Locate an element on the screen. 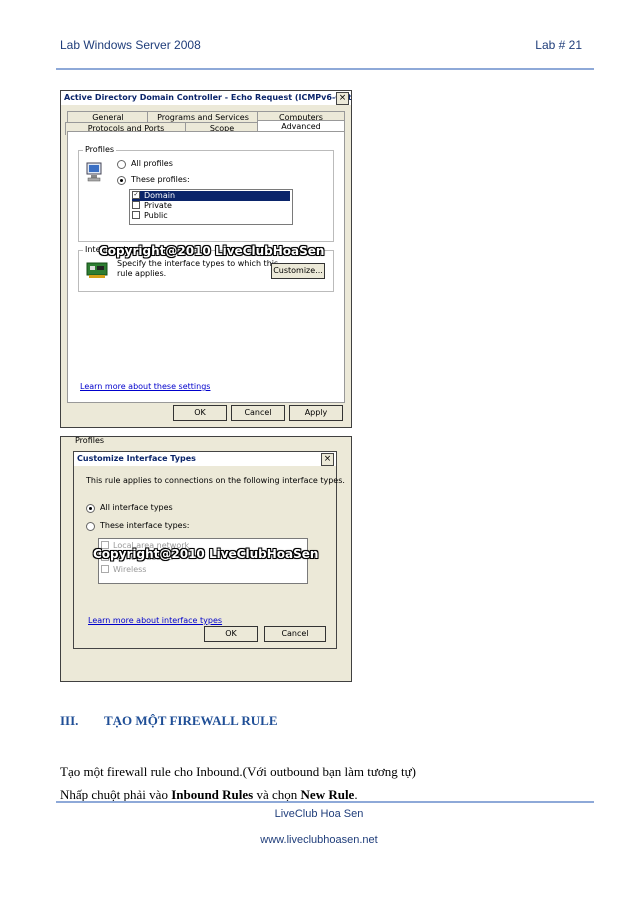  new-rule-term: New Rule is located at coordinates (327, 794).